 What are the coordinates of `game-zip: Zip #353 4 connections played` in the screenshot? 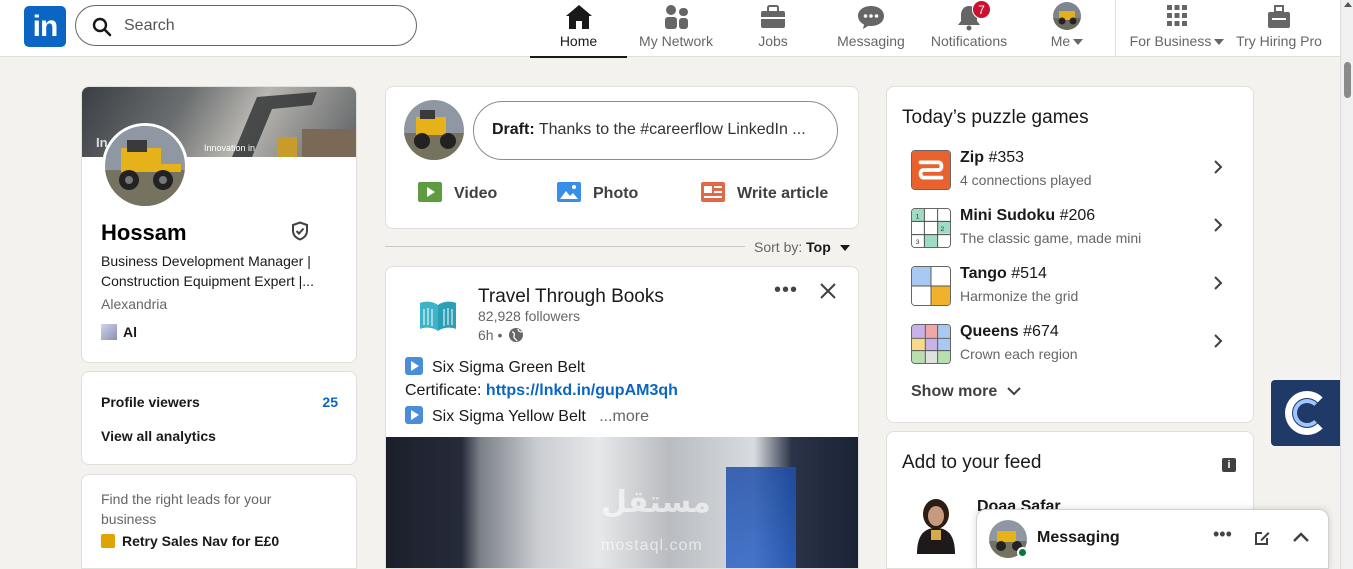 It's located at (1073, 169).